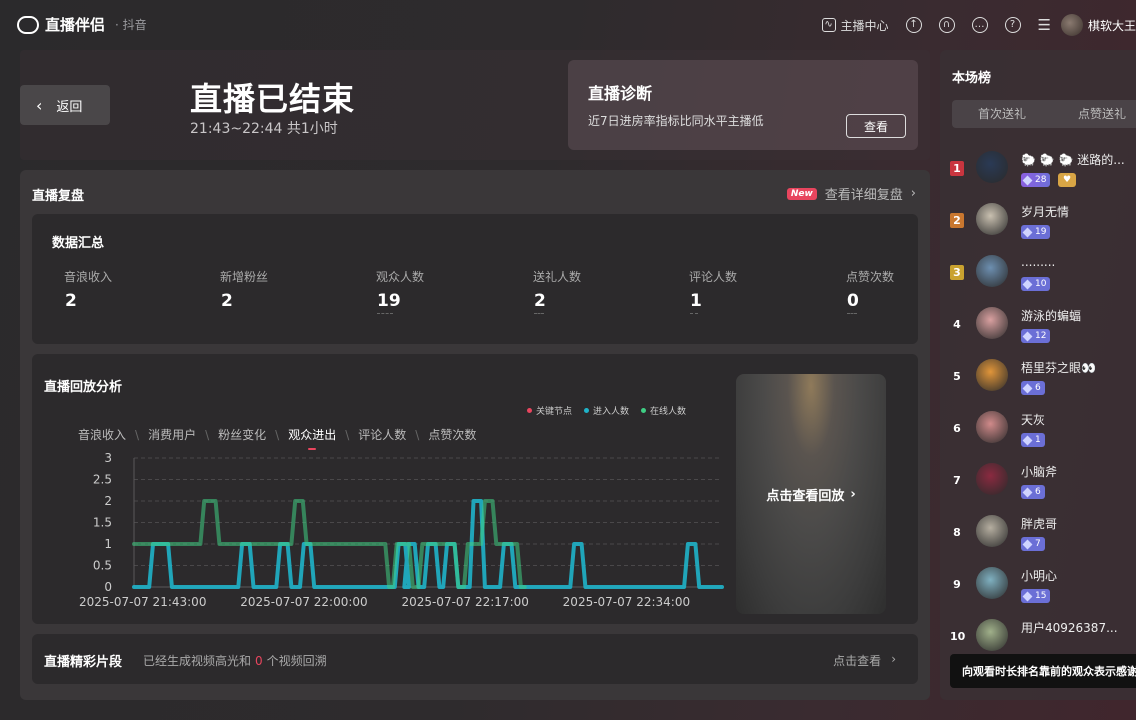 The height and width of the screenshot is (720, 1136). Describe the element at coordinates (1043, 671) in the screenshot. I see `ranking-tooltip: 向观看时长排名靠前的观众表示感谢` at that location.